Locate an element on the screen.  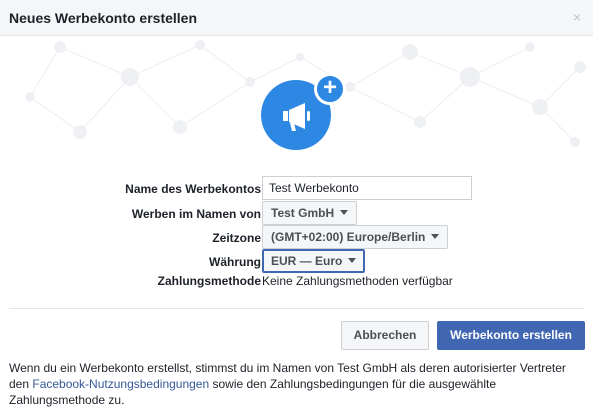
terms-link: Facebook-Nutzungsbedingungen is located at coordinates (120, 384).